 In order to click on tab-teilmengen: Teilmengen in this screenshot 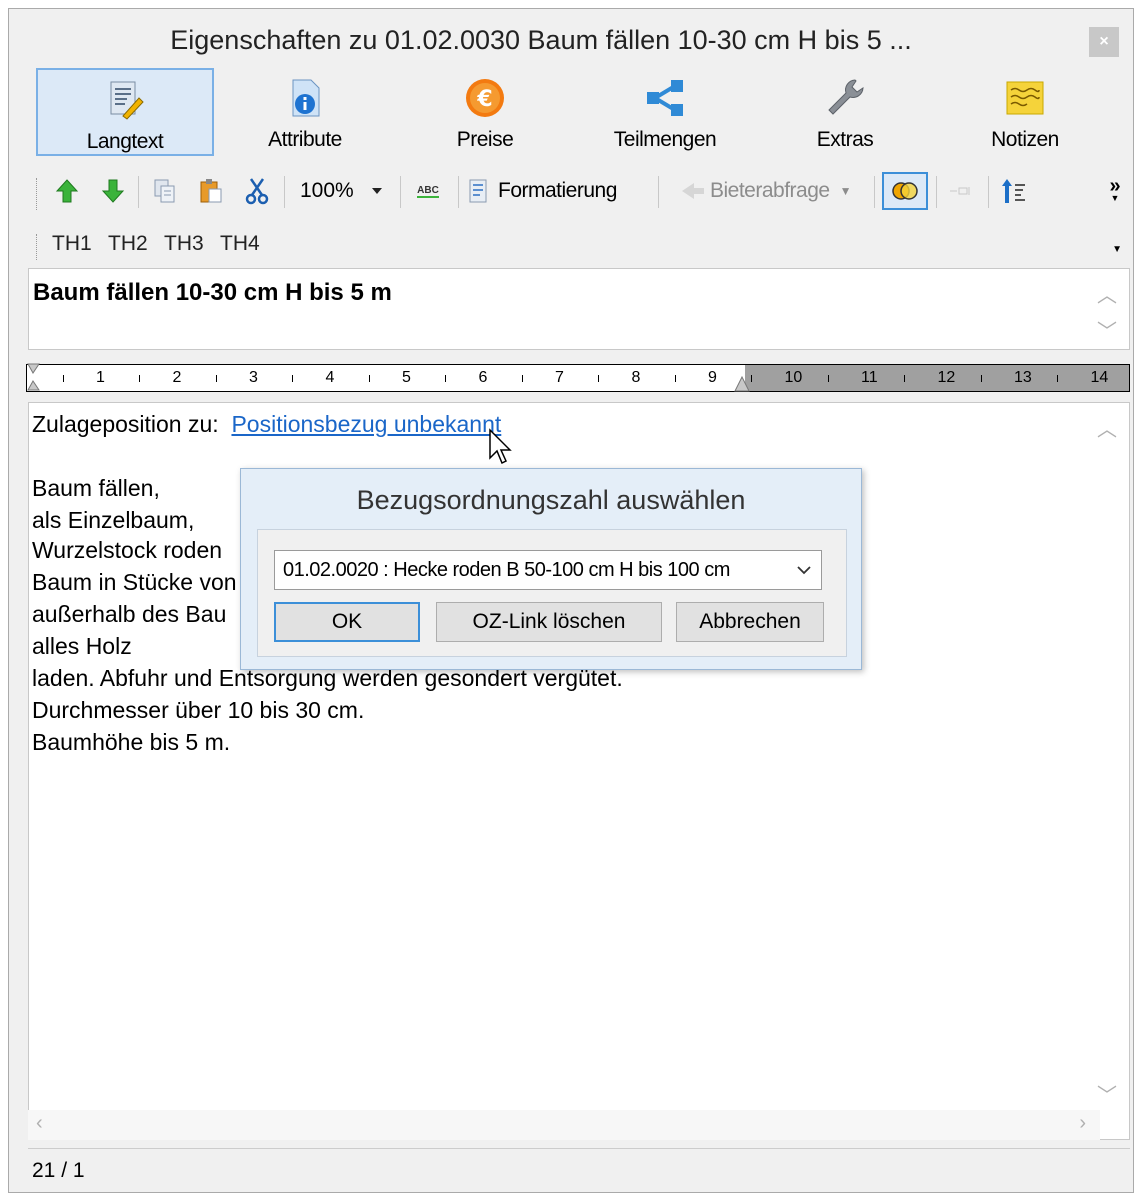, I will do `click(665, 112)`.